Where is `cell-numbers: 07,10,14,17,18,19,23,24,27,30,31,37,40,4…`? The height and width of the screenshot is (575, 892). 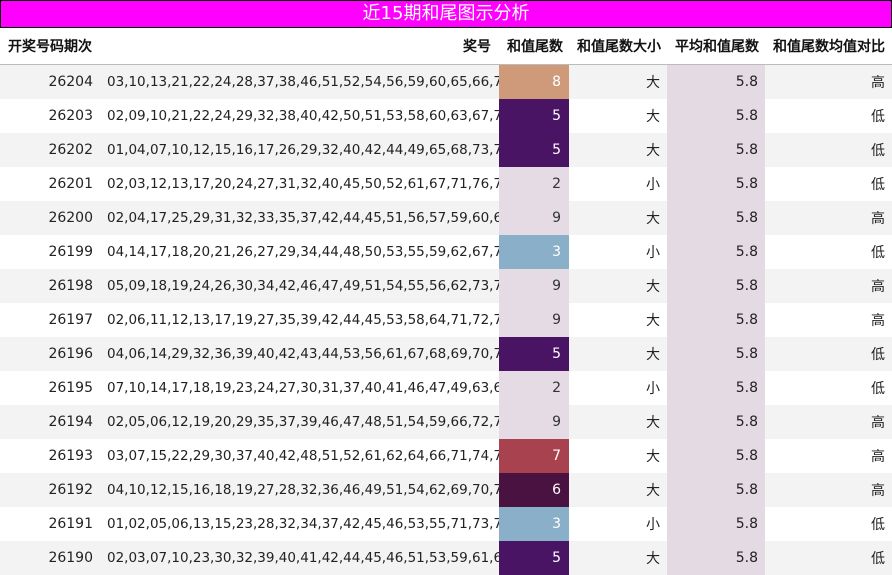 cell-numbers: 07,10,14,17,18,19,23,24,27,30,31,37,40,4… is located at coordinates (299, 388).